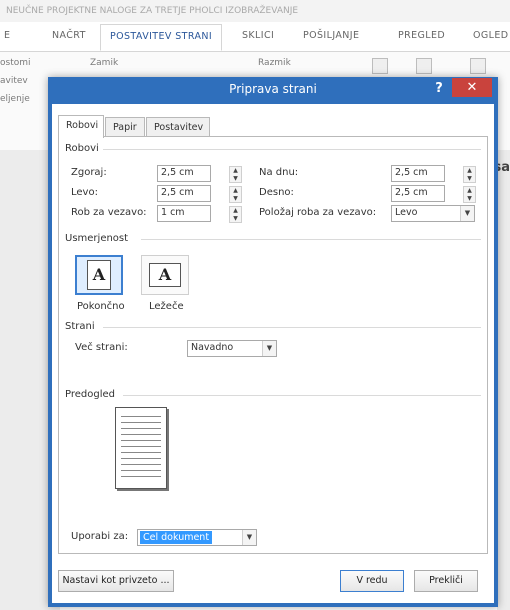 This screenshot has height=610, width=510. I want to click on landscape-icon: A, so click(165, 275).